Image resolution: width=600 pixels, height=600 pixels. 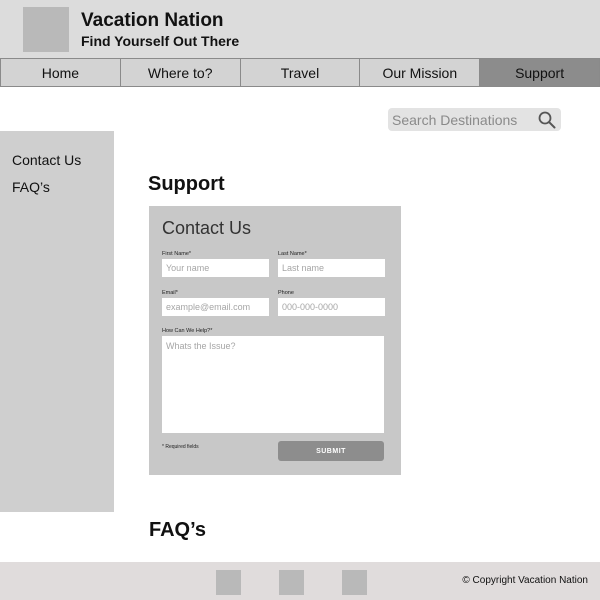 What do you see at coordinates (152, 20) in the screenshot?
I see `site-title: Vacation Nation` at bounding box center [152, 20].